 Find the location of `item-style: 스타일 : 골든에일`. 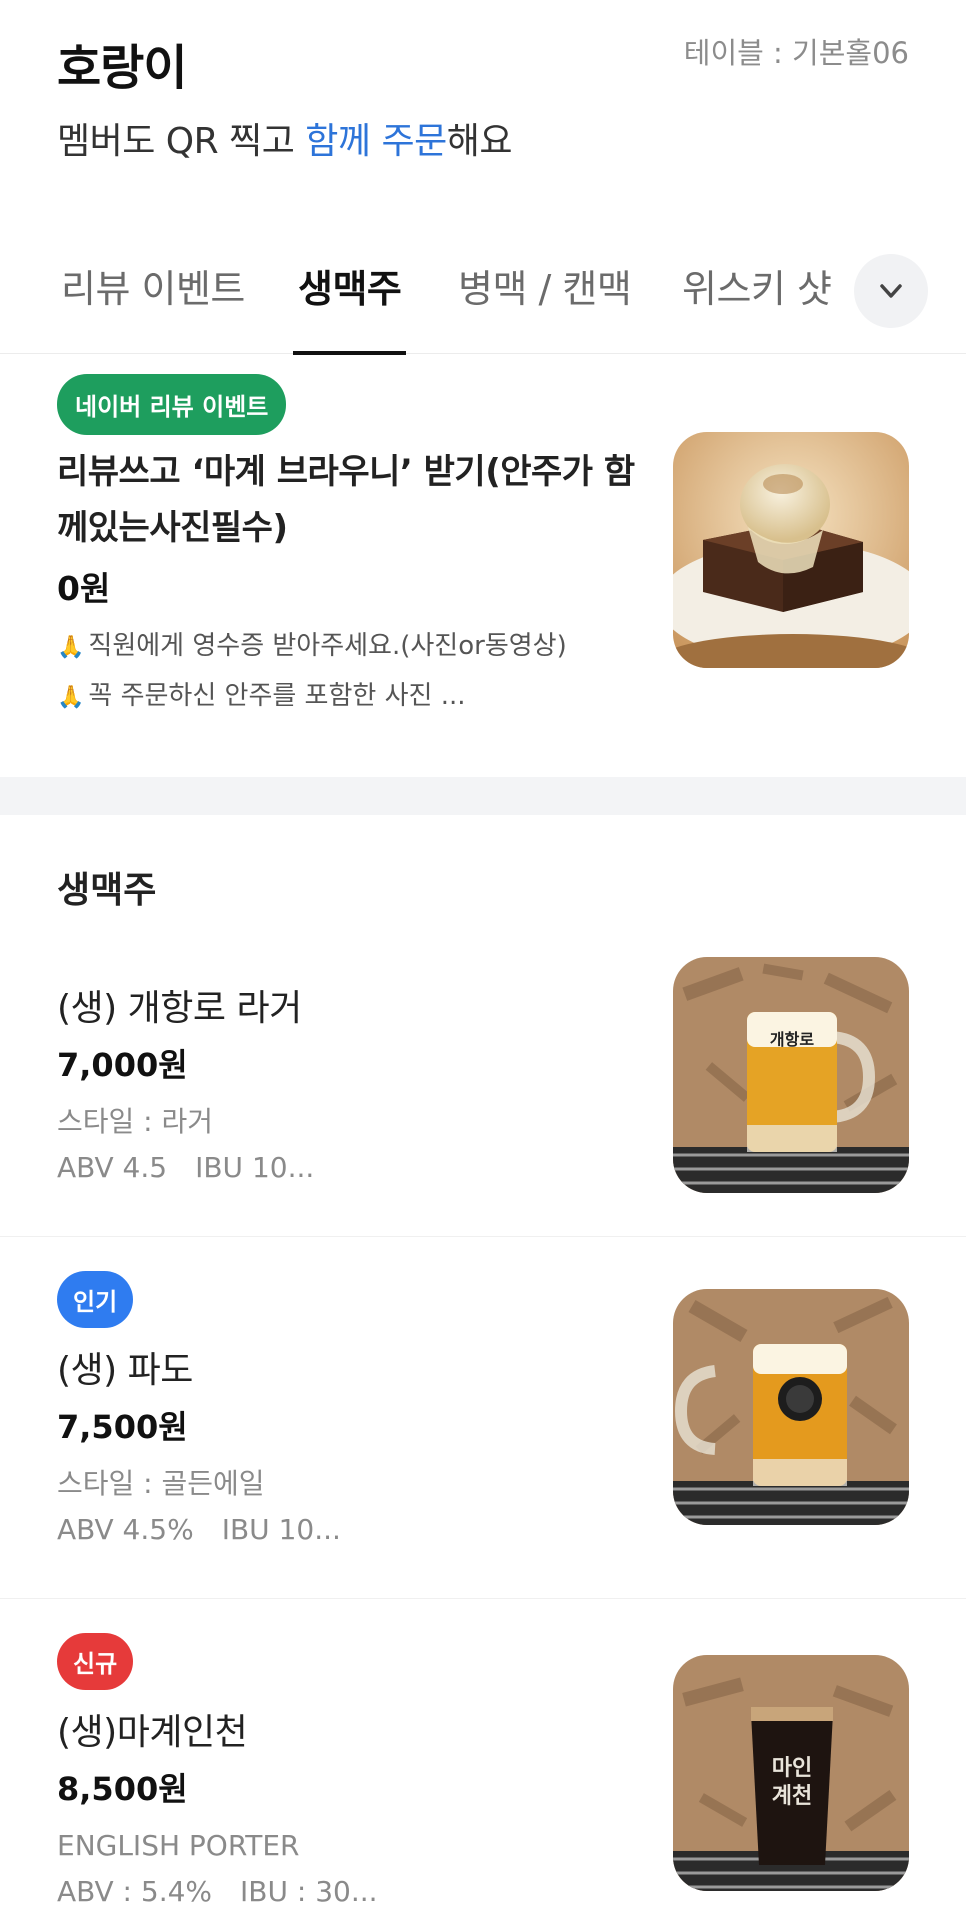

item-style: 스타일 : 골든에일 is located at coordinates (161, 1483).